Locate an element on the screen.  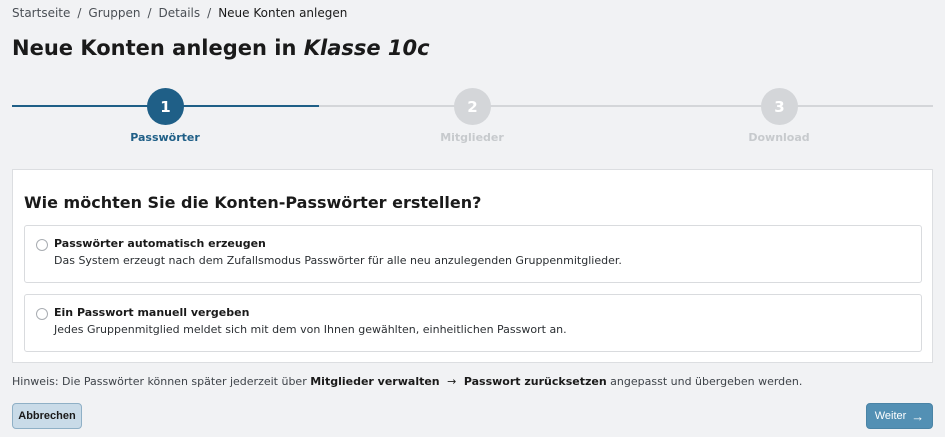
step-1-circle: 1 is located at coordinates (165, 106).